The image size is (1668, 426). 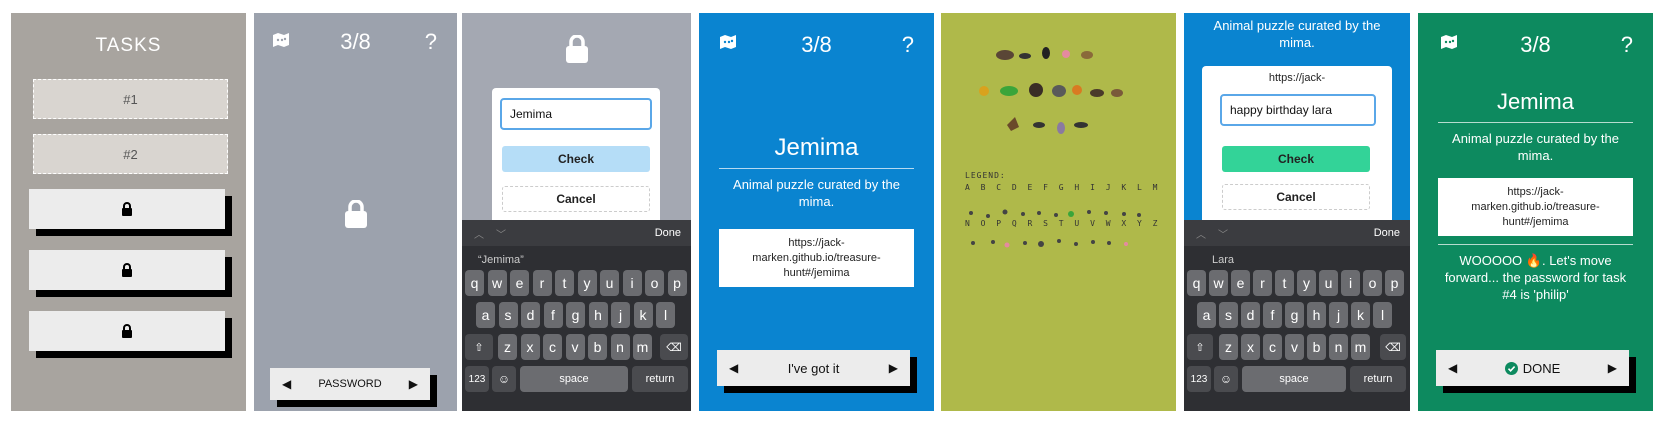 I want to click on done-button: ◀ DONE ▶, so click(x=1532, y=368).